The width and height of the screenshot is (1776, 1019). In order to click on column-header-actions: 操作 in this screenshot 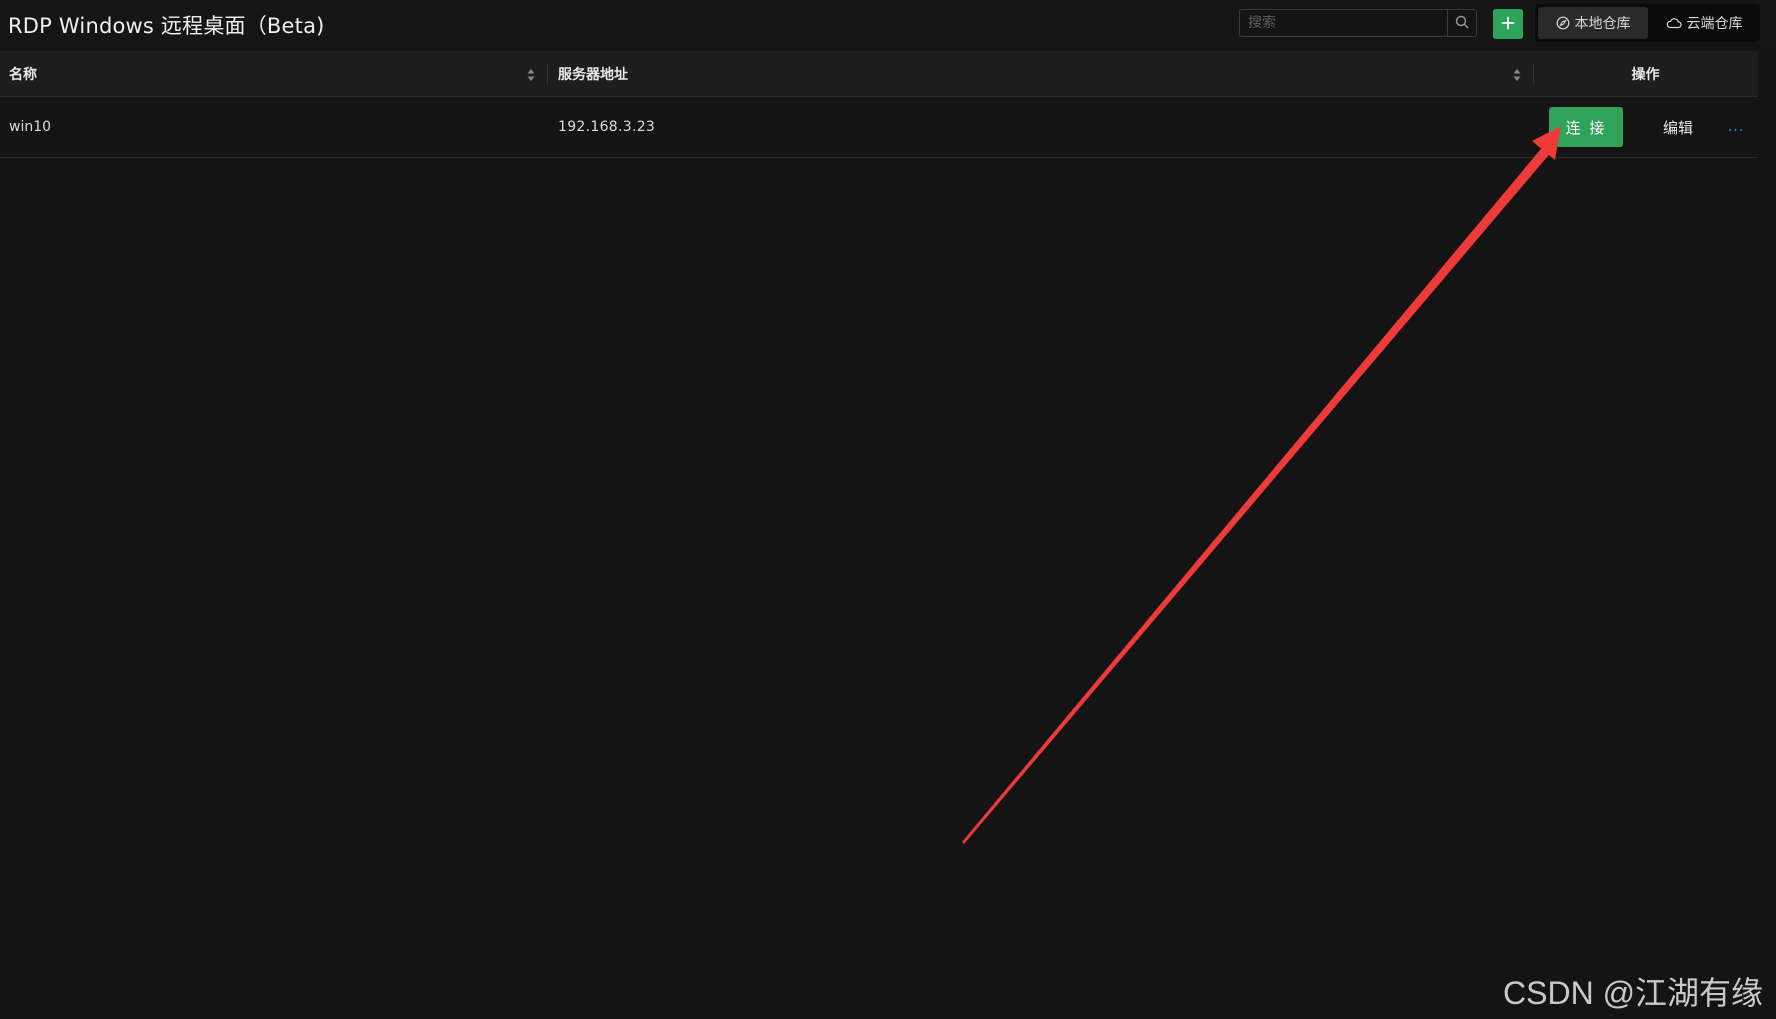, I will do `click(1645, 75)`.